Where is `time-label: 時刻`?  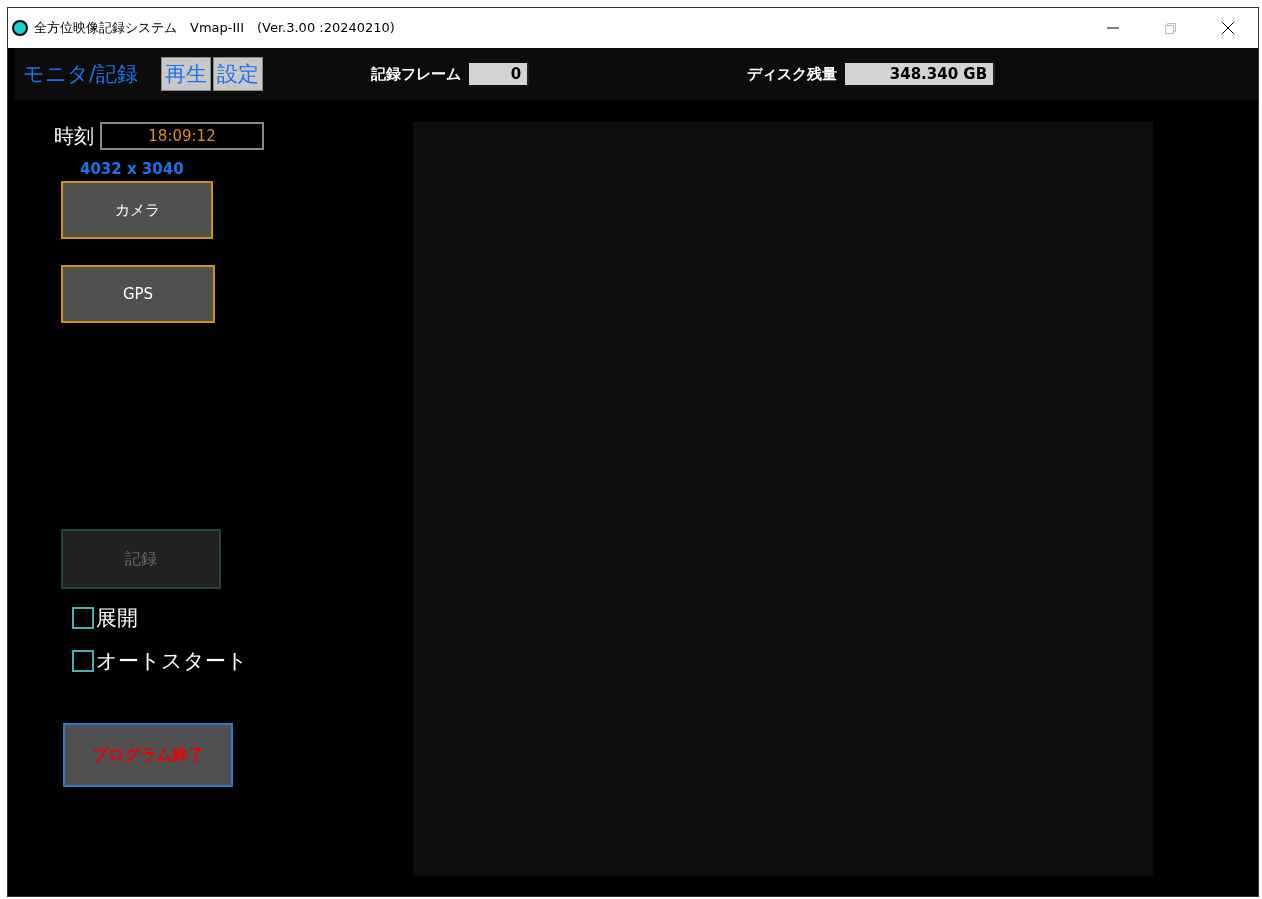 time-label: 時刻 is located at coordinates (74, 136).